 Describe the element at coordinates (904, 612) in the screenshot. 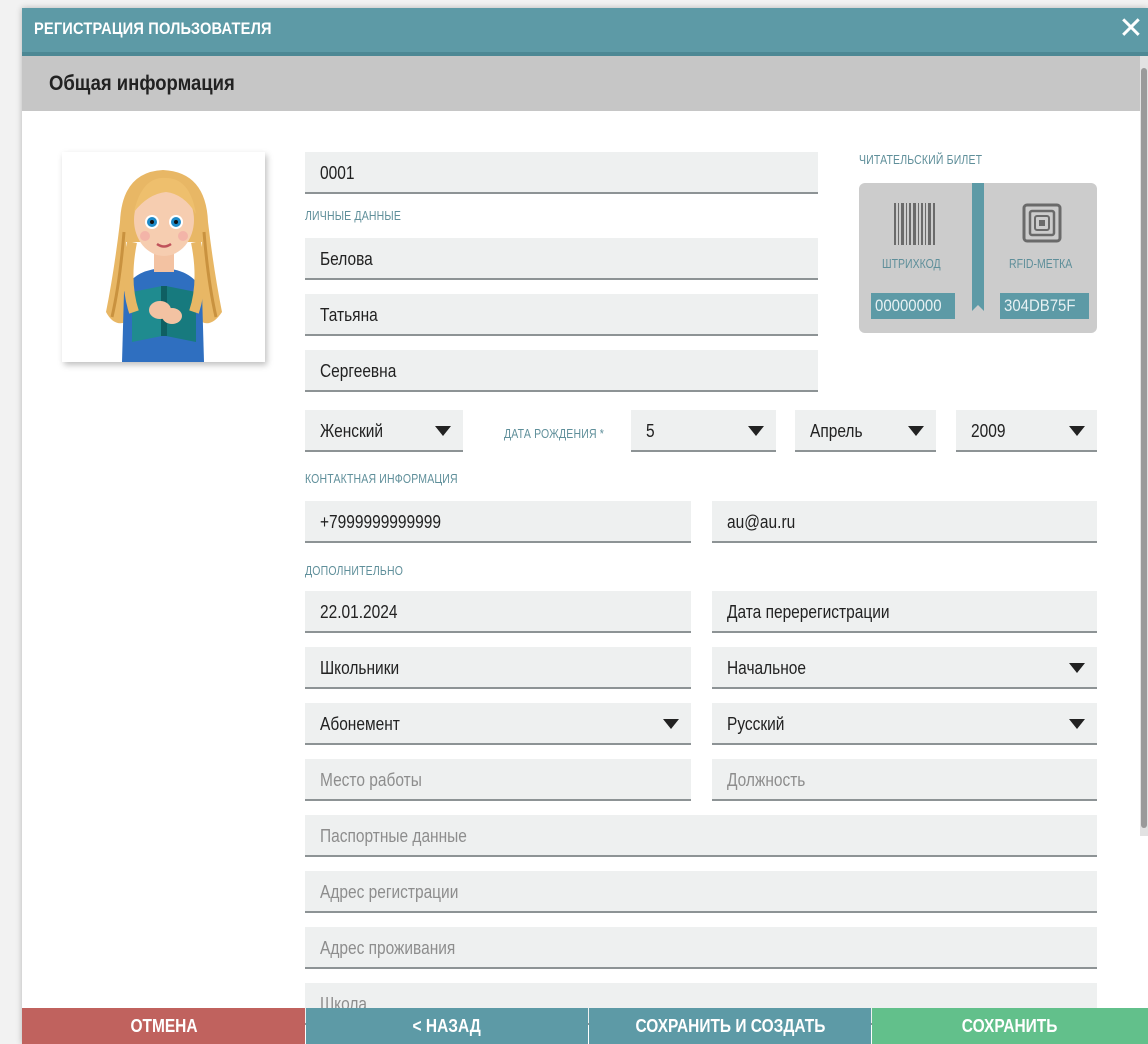

I see `reregistration-date-field: Дата перерегистрации` at that location.